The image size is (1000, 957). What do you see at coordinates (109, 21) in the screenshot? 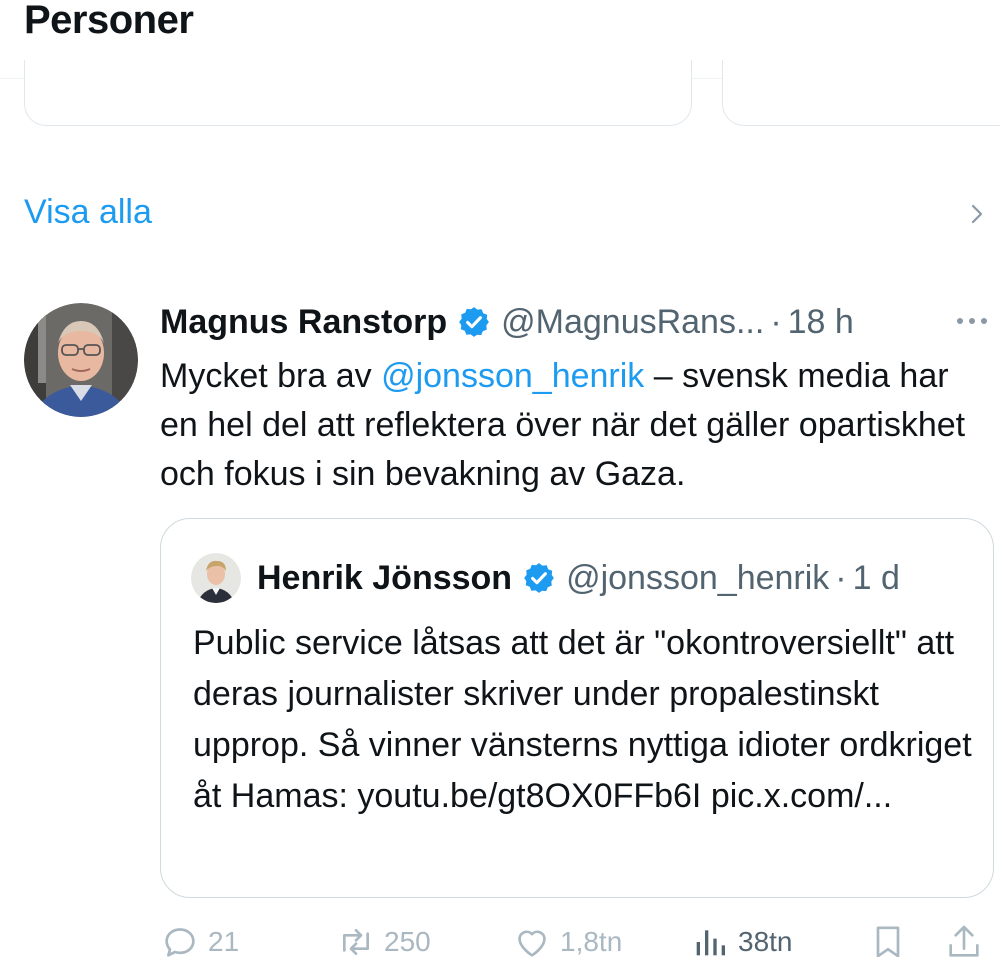
I see `section-title: Personer` at bounding box center [109, 21].